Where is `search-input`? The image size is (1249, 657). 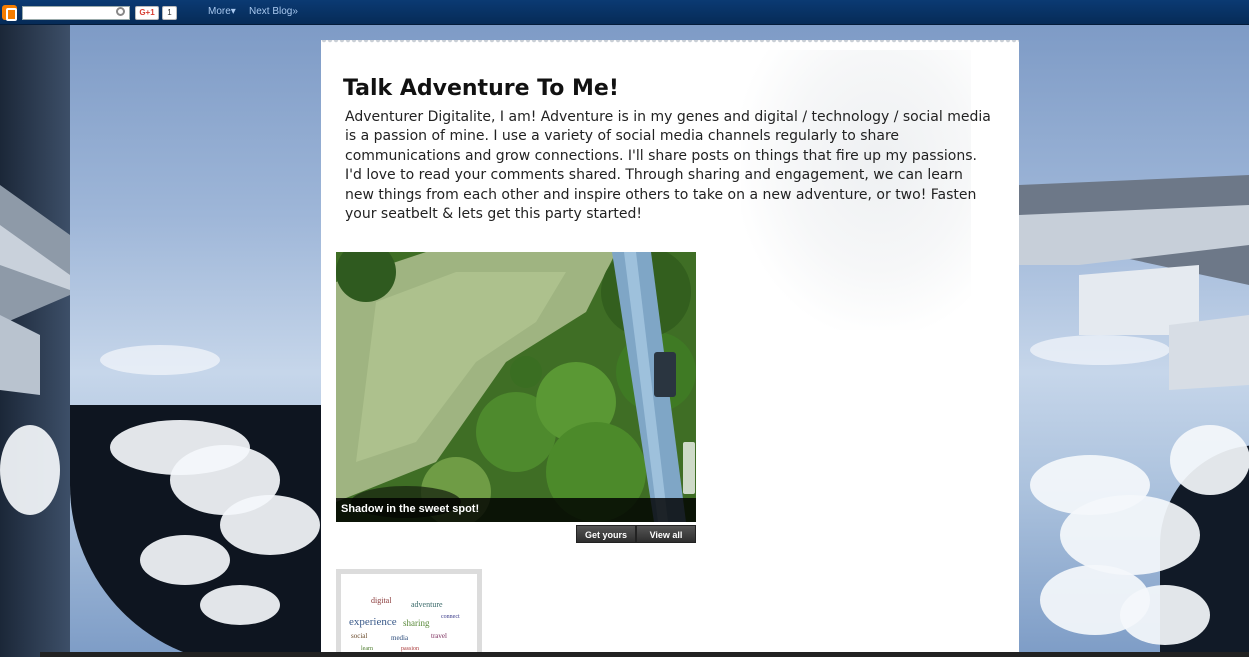 search-input is located at coordinates (76, 13).